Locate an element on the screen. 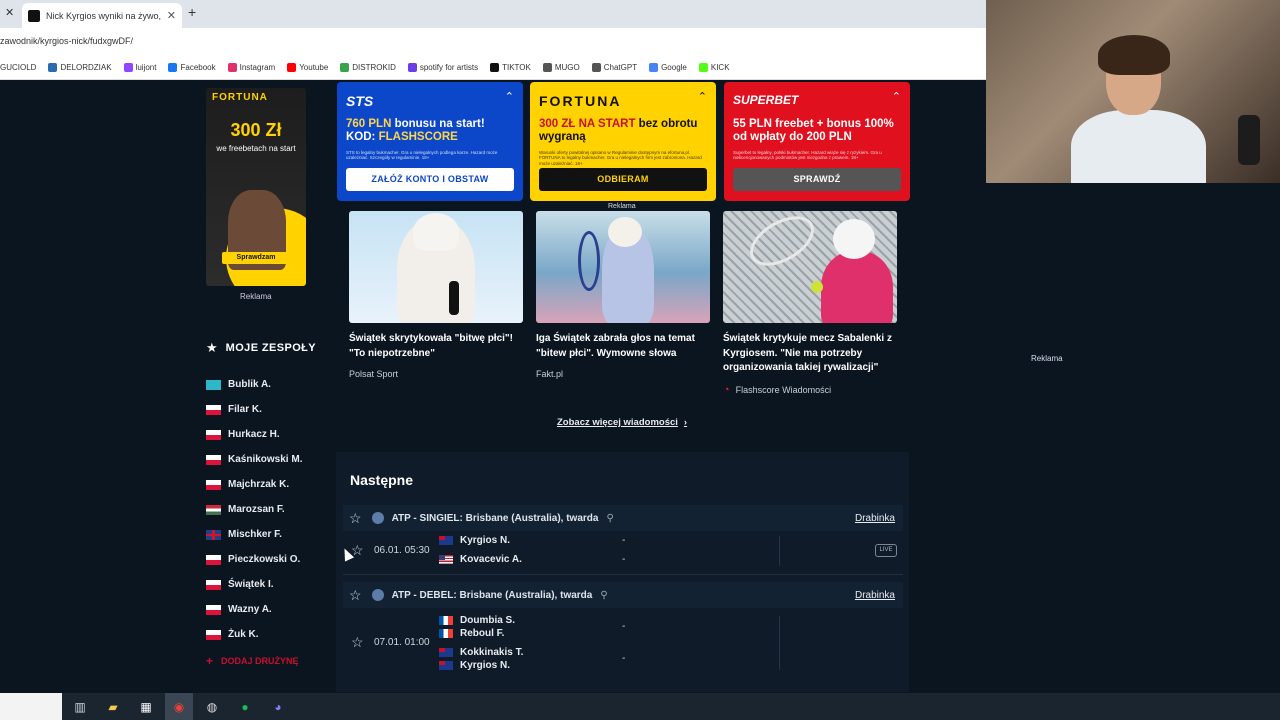  team-name: Kaśnikowski M. is located at coordinates (265, 459).